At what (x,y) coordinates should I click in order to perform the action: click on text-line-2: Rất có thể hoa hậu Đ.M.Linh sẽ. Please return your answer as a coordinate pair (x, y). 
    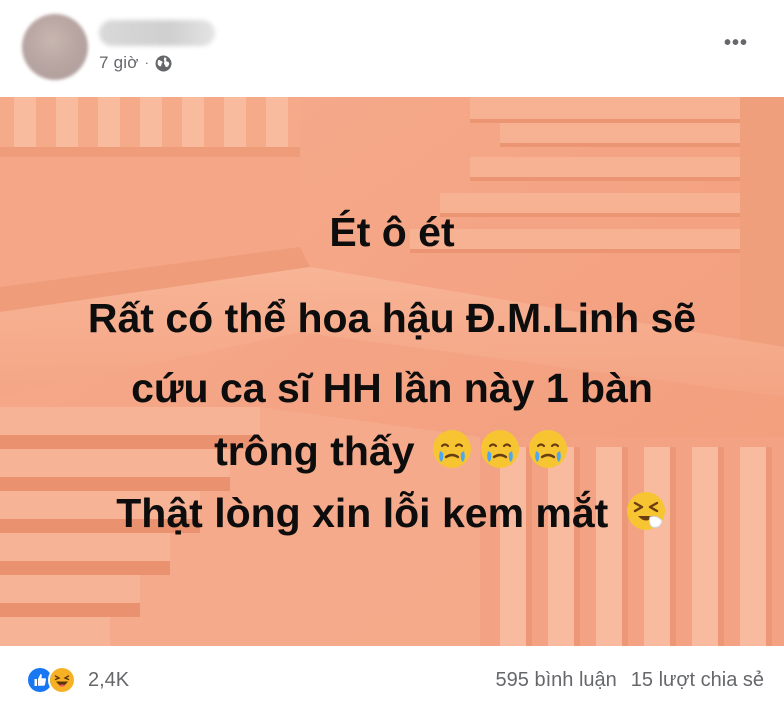
    Looking at the image, I should click on (392, 318).